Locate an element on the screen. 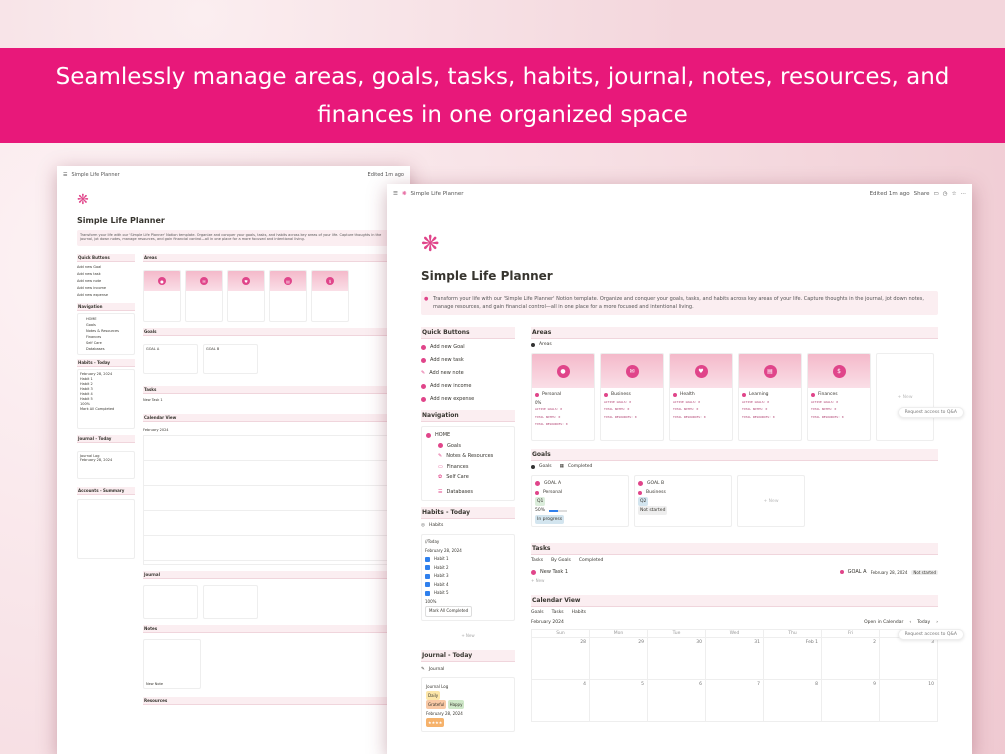  area-dot-icon is located at coordinates (813, 394).